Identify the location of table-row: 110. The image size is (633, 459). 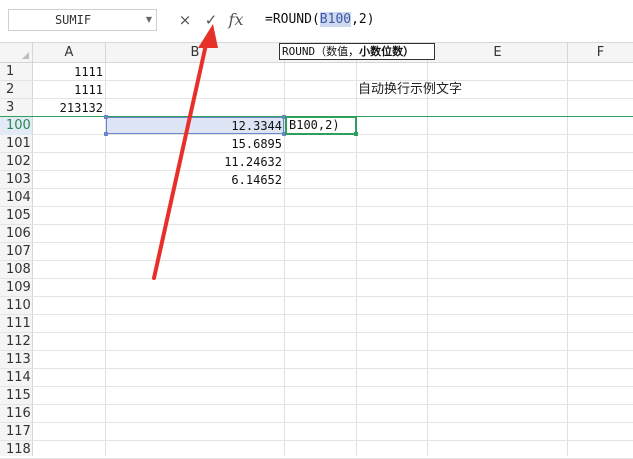
(316, 306).